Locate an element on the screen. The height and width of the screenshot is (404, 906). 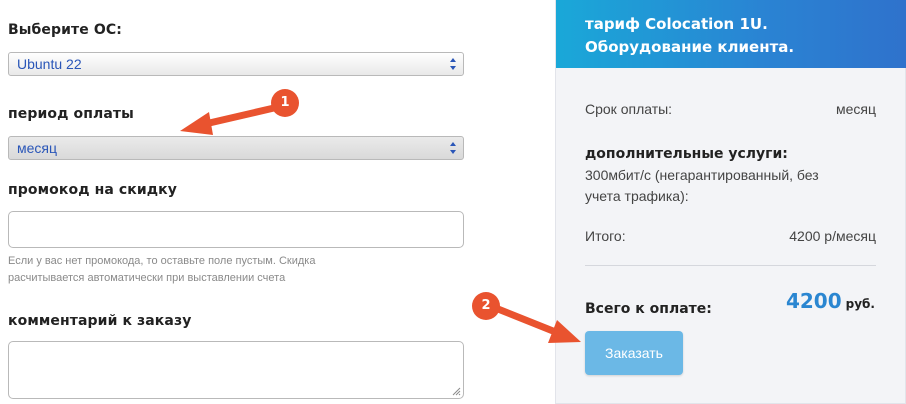
annotation-badge-1: 1 is located at coordinates (285, 103).